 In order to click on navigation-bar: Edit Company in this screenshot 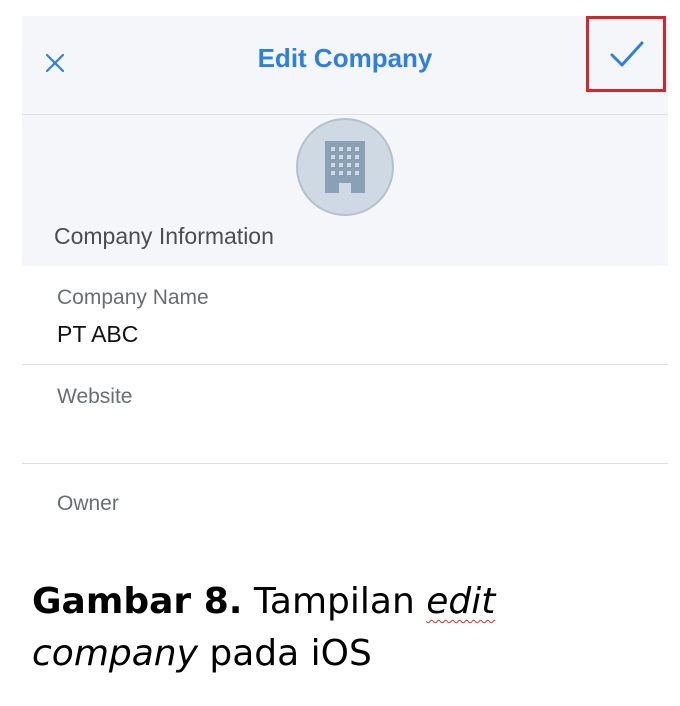, I will do `click(345, 65)`.